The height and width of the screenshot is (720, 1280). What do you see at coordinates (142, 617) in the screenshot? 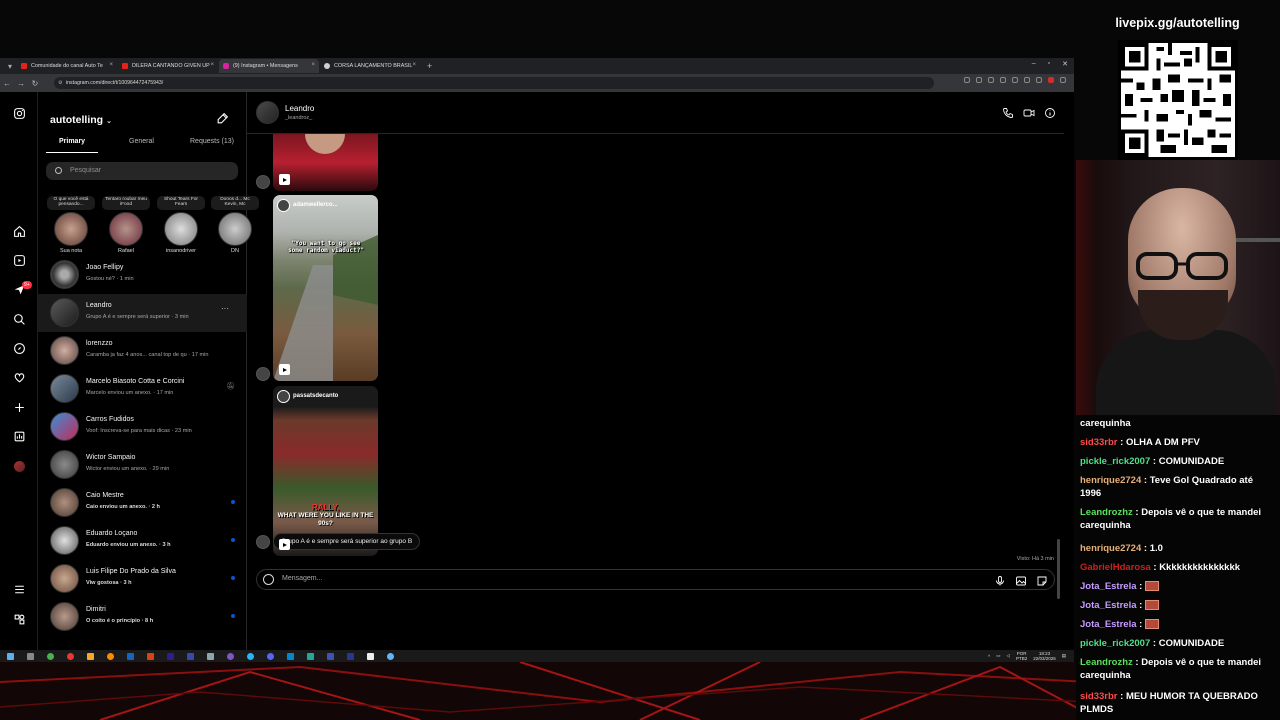
I see `conversation-row: Dimitri O coito é o princípio · 8 h` at bounding box center [142, 617].